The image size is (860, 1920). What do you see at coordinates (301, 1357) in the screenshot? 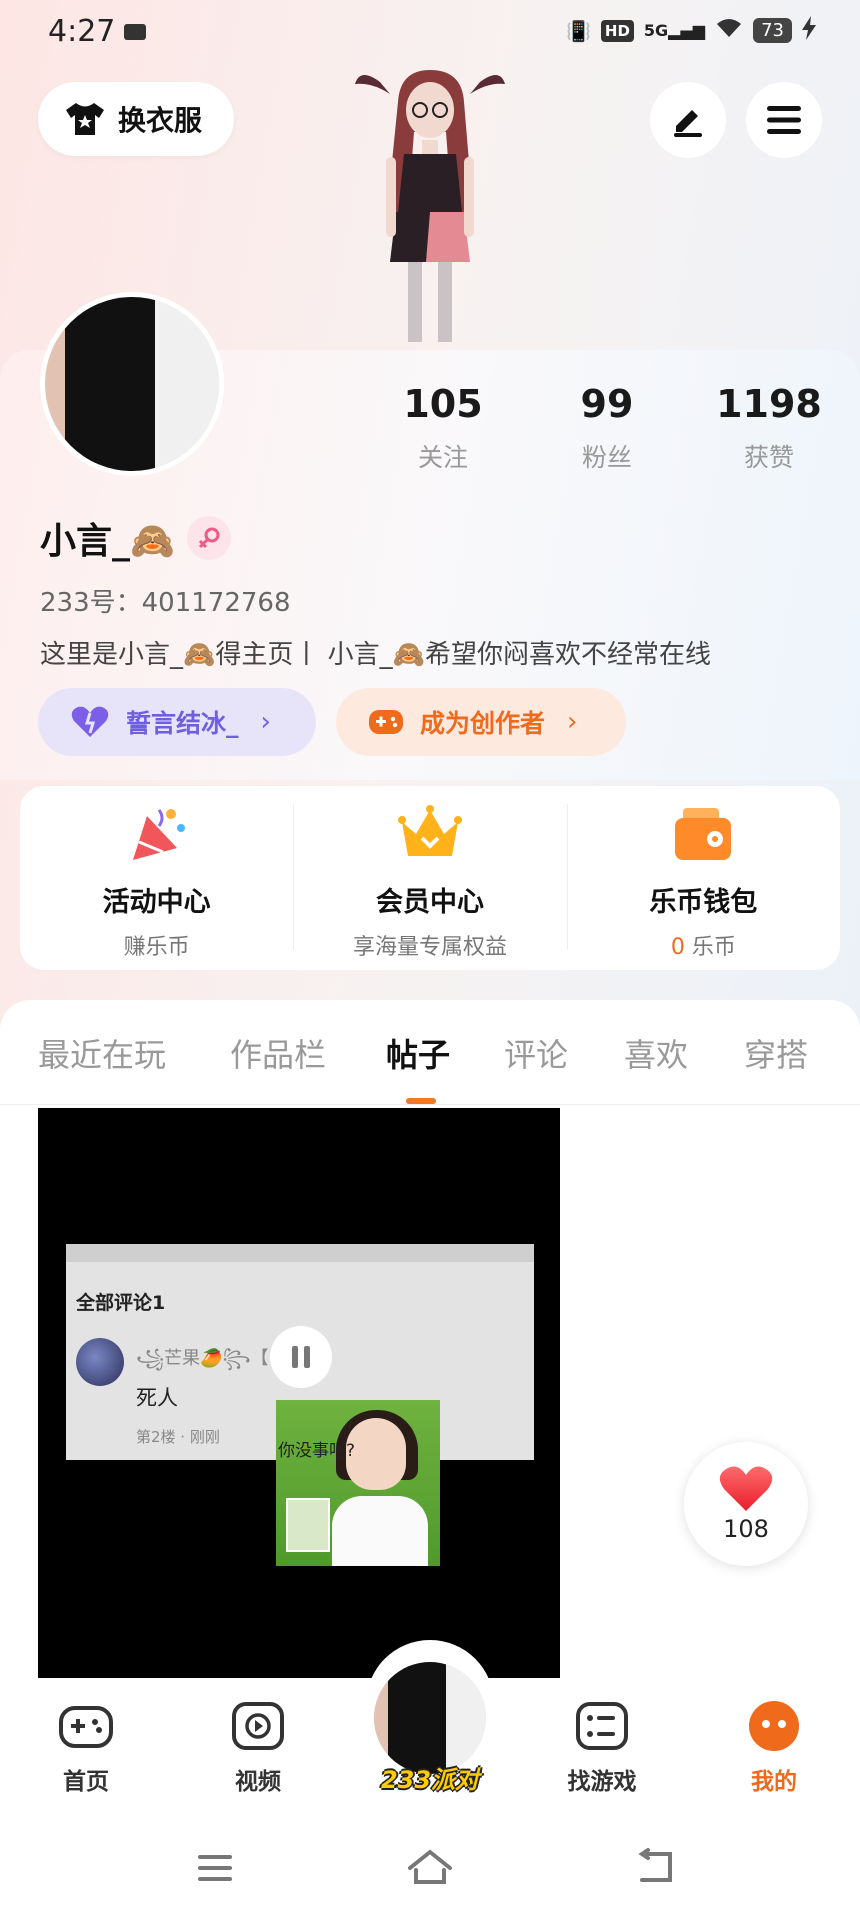
I see `pause-button` at bounding box center [301, 1357].